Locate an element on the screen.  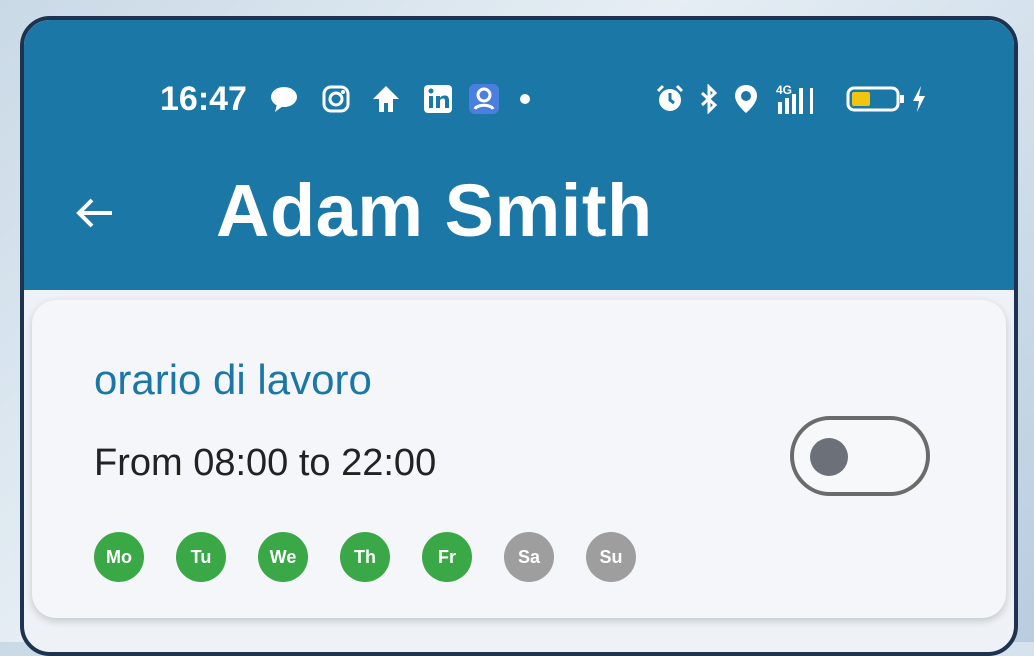
toggle-knob is located at coordinates (829, 457).